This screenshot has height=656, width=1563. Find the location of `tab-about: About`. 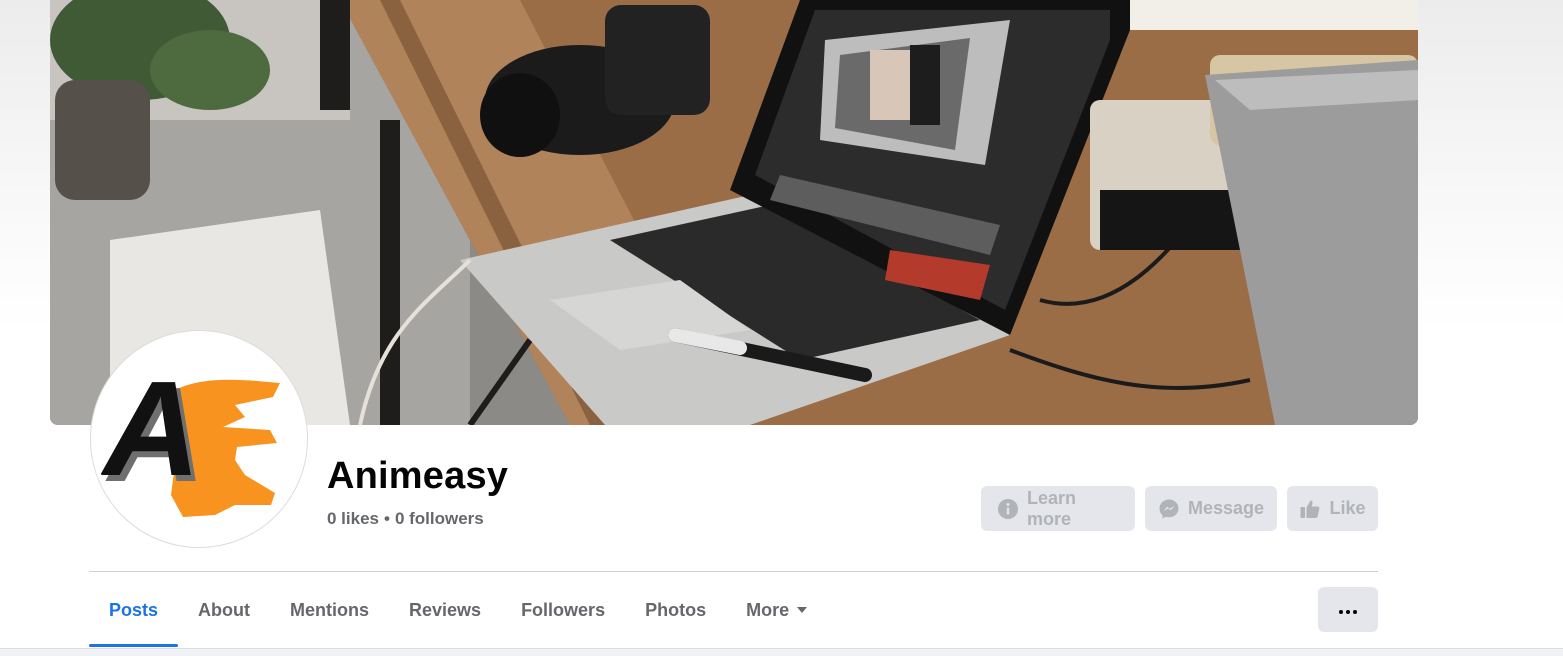

tab-about: About is located at coordinates (224, 610).